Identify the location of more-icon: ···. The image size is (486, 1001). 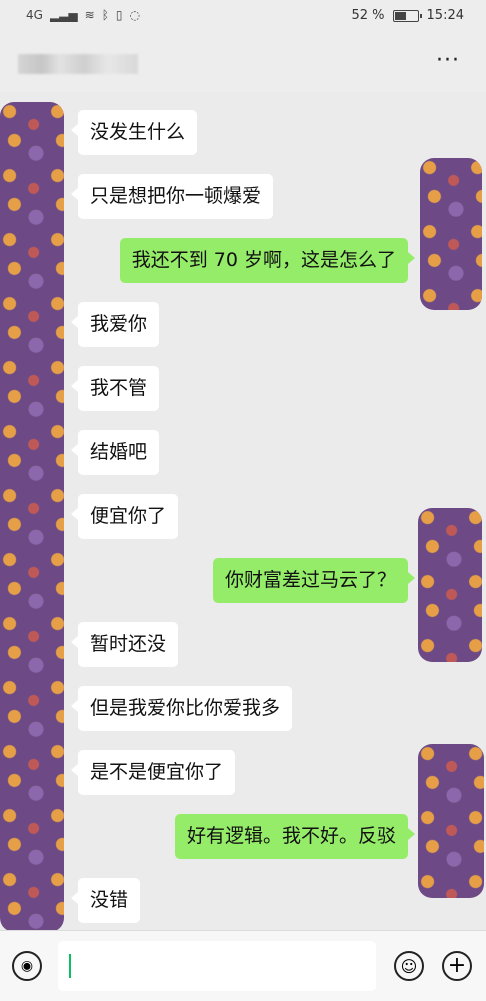
(448, 60).